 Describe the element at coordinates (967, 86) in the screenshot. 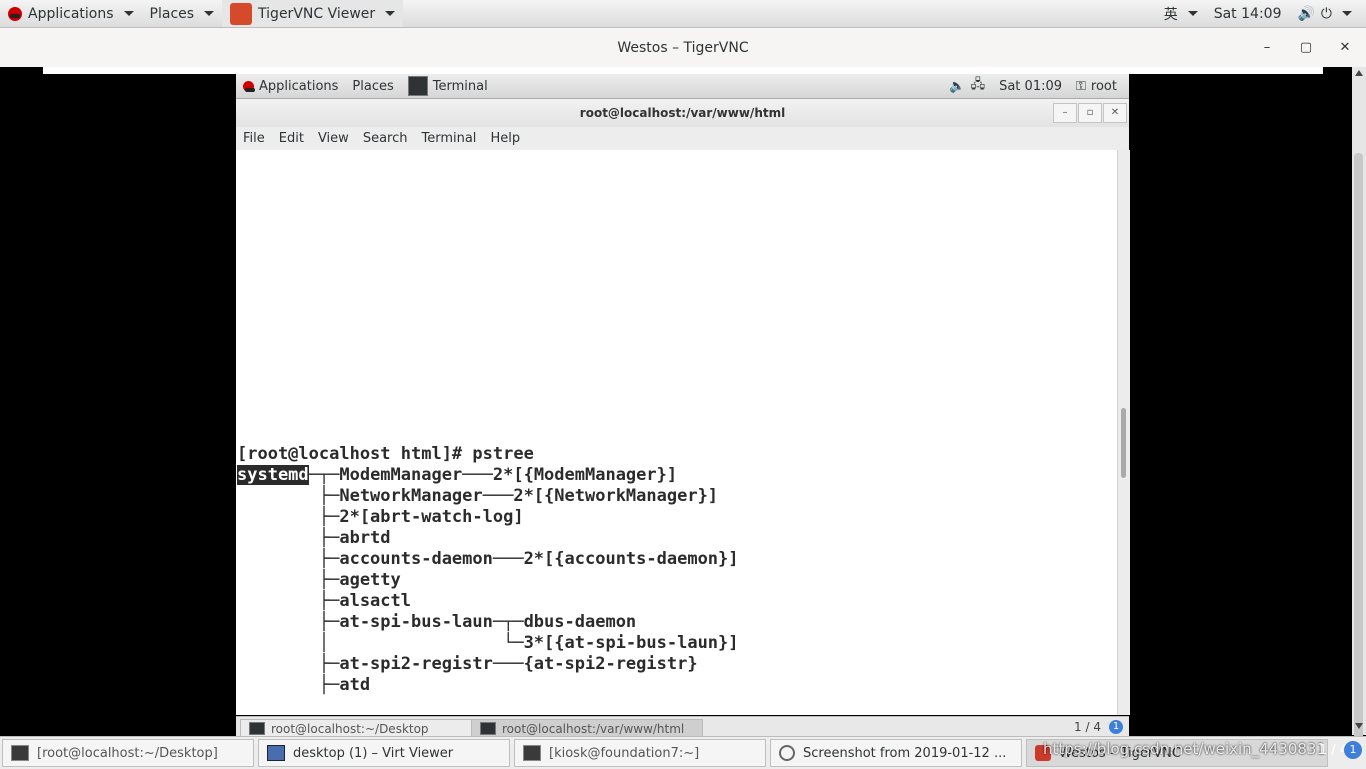

I see `remote-status-icons: 🔈 🖧` at that location.